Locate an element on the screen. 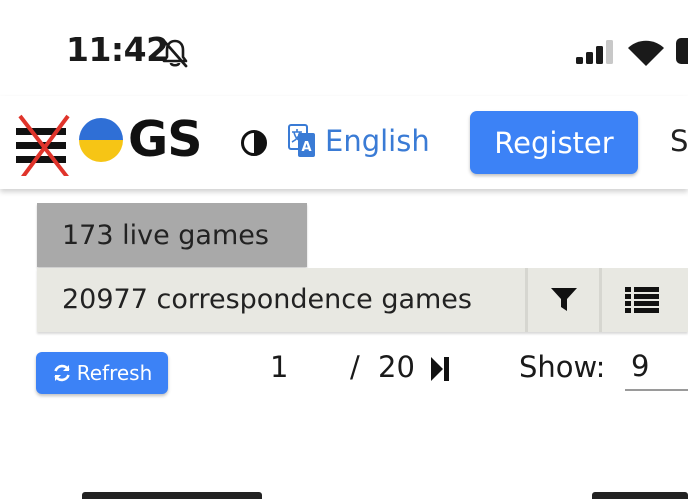  total-pages: 20 is located at coordinates (396, 367).